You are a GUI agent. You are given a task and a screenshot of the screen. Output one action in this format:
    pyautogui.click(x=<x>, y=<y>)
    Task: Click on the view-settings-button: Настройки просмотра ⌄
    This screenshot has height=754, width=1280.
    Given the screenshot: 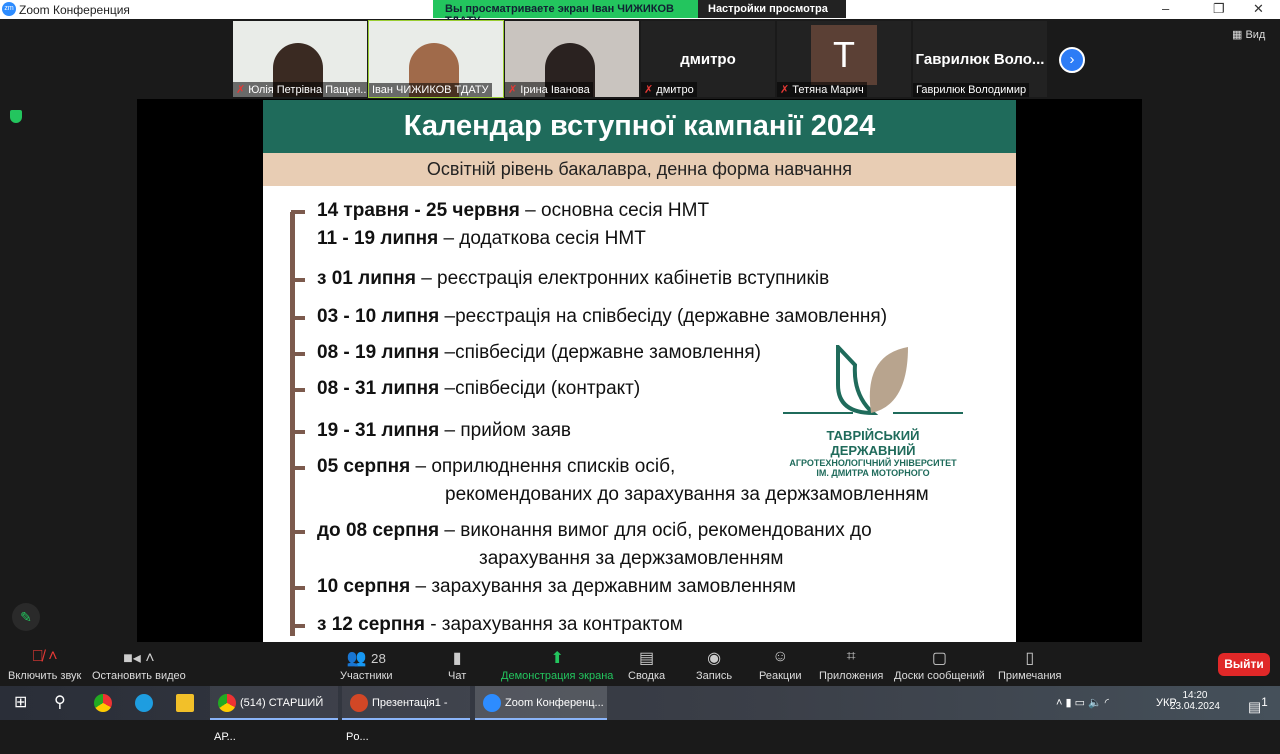 What is the action you would take?
    pyautogui.click(x=772, y=14)
    